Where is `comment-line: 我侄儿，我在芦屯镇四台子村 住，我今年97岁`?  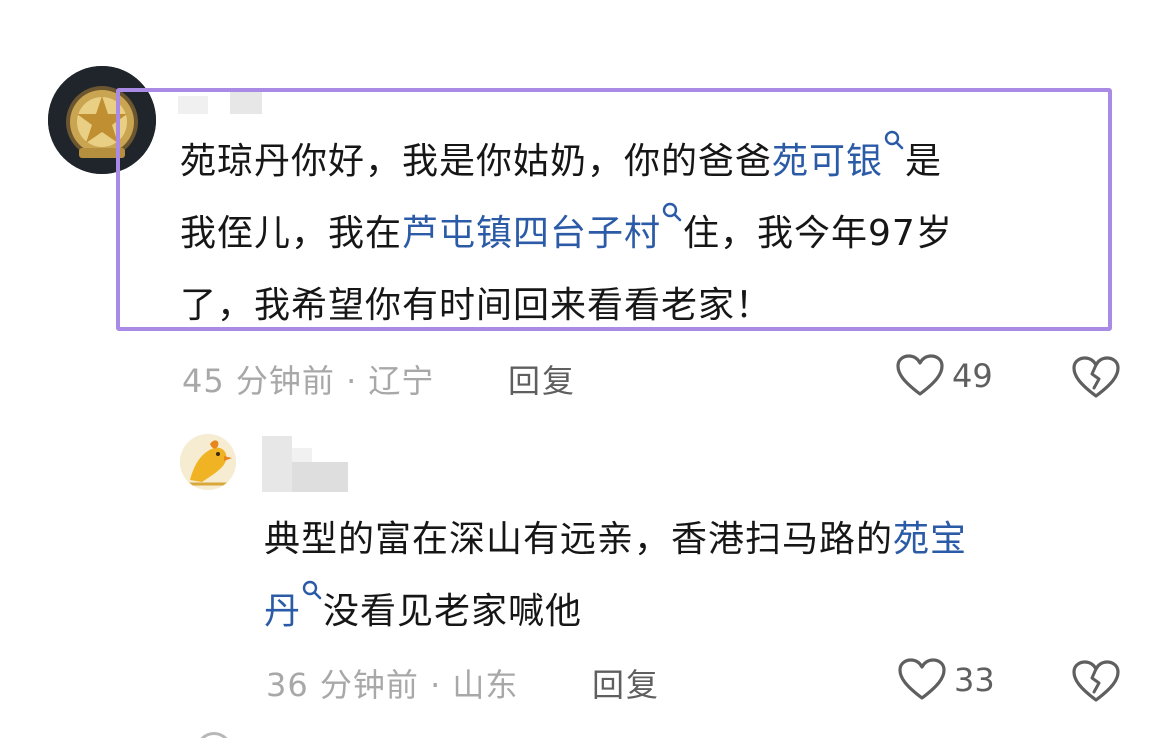
comment-line: 我侄儿，我在芦屯镇四台子村 住，我今年97岁 is located at coordinates (645, 234).